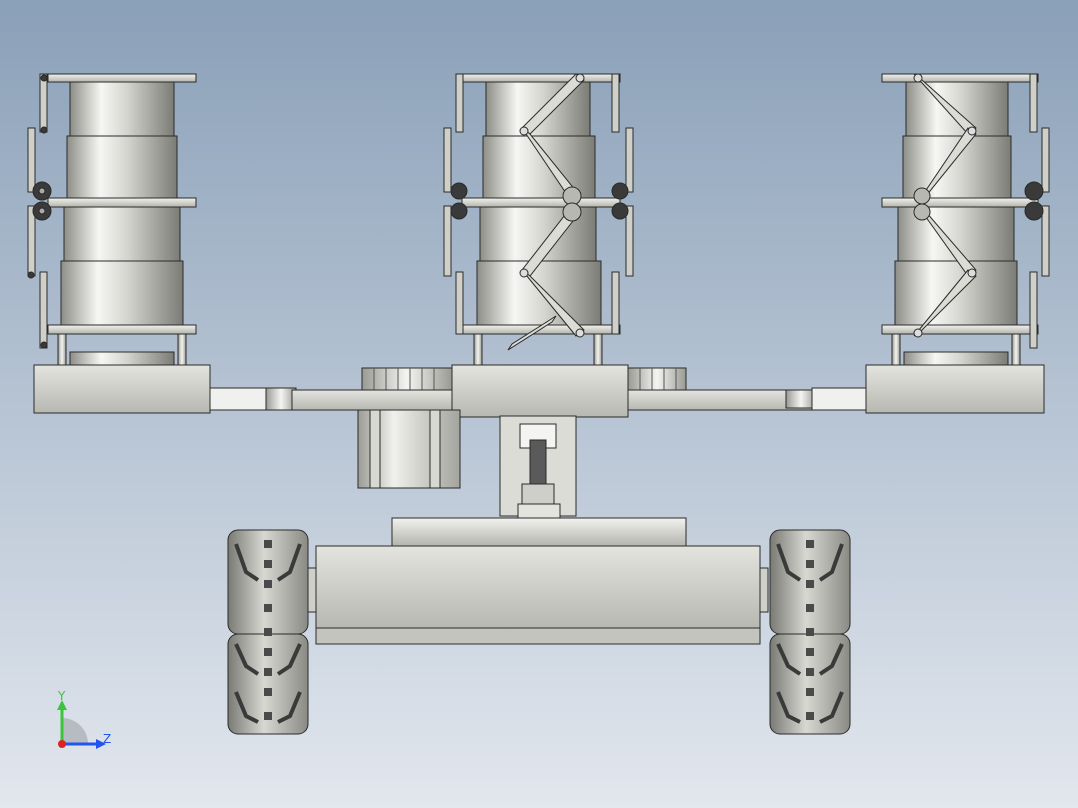  What do you see at coordinates (61, 696) in the screenshot?
I see `y-axis-label: Y` at bounding box center [61, 696].